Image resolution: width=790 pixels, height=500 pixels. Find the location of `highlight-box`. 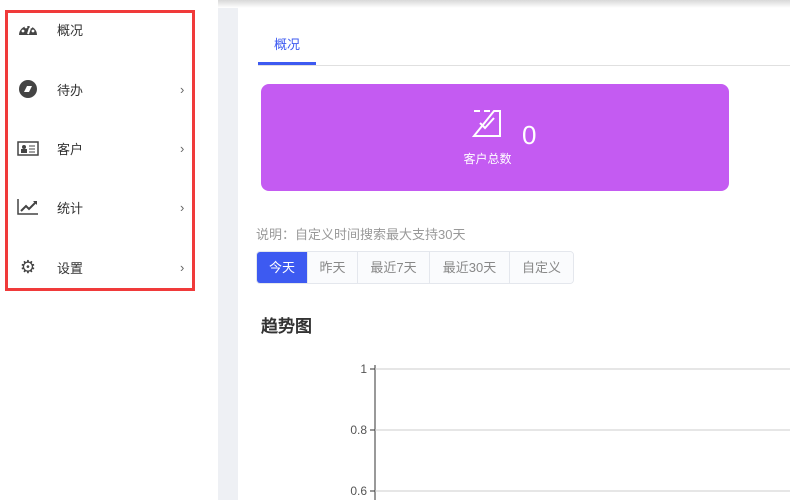

highlight-box is located at coordinates (100, 150).